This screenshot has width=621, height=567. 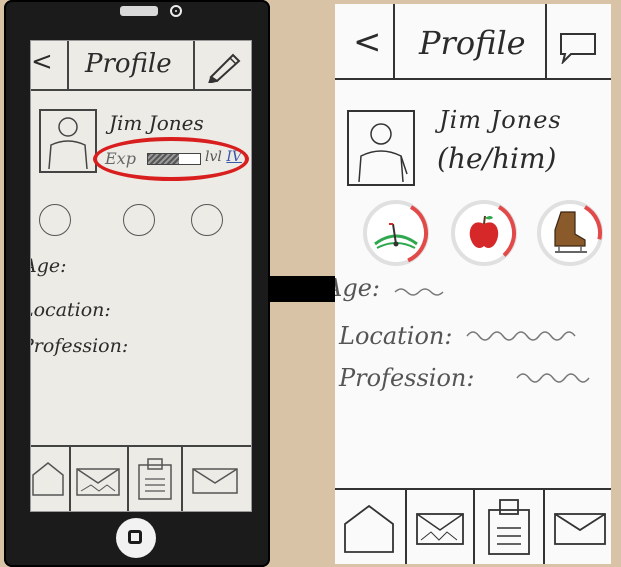 I want to click on skate-badge, so click(x=570, y=233).